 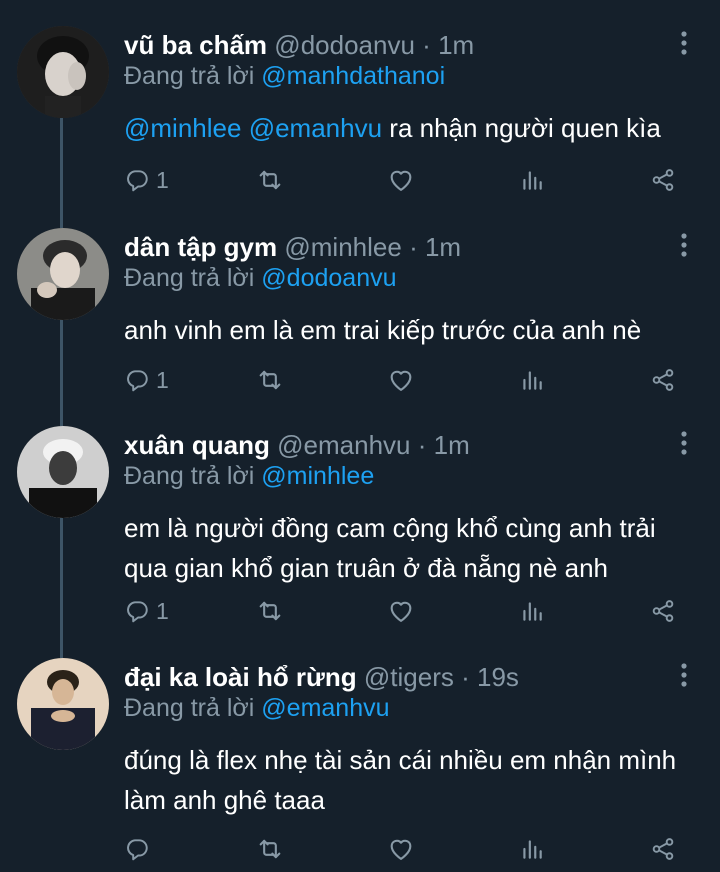 I want to click on user-handle: @dodoanvu, so click(x=344, y=45).